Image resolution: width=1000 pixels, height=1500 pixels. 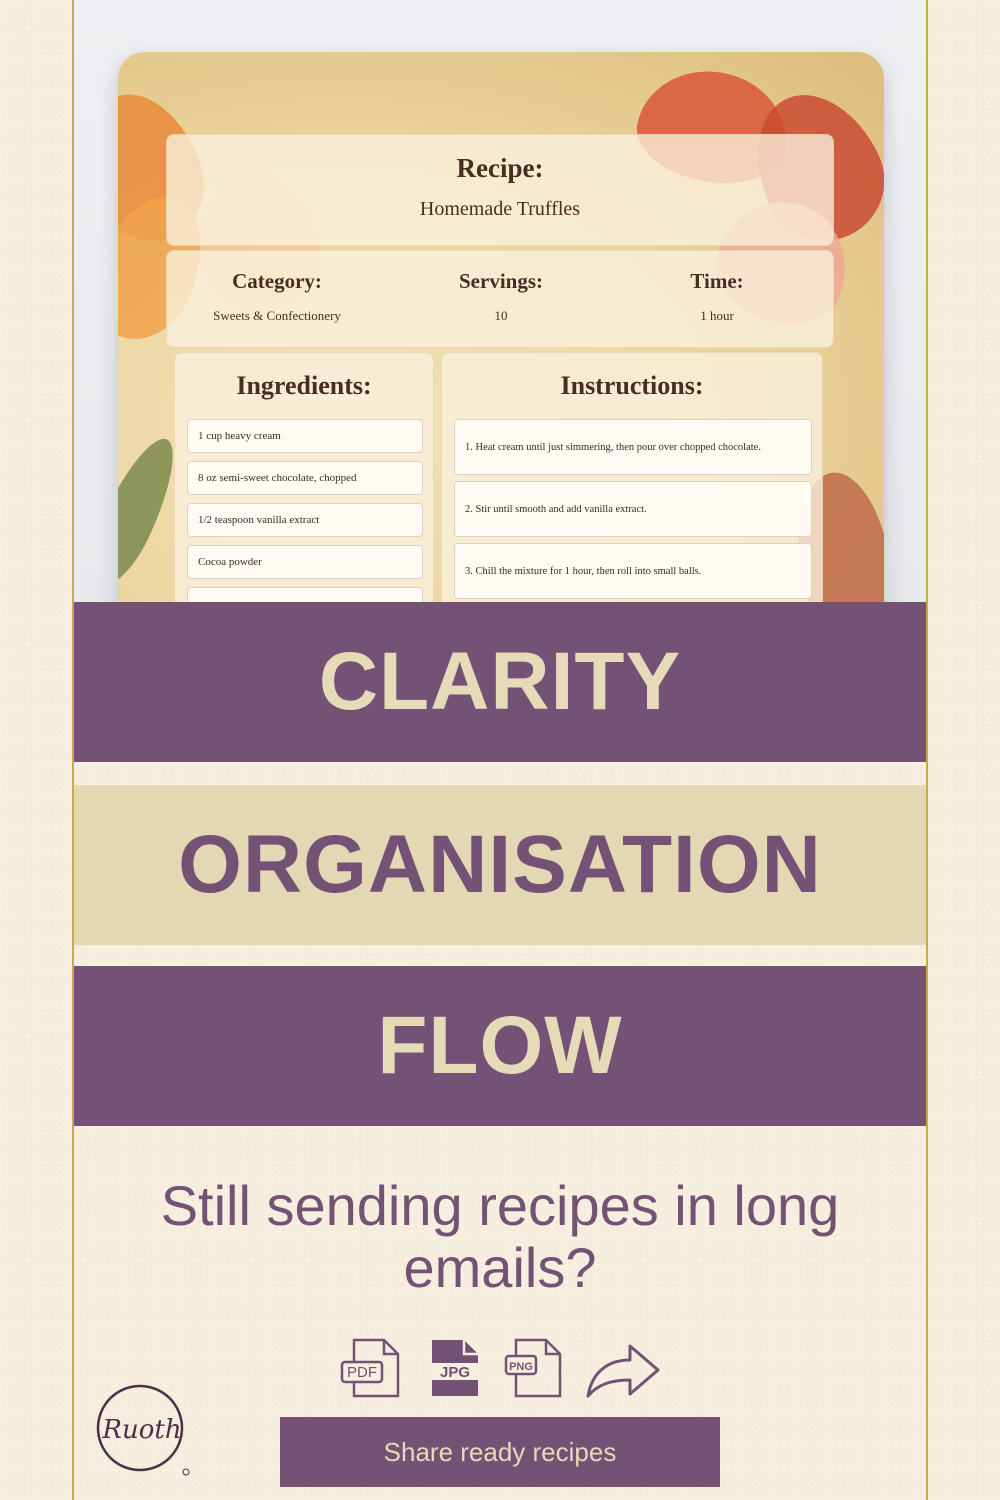 What do you see at coordinates (717, 281) in the screenshot?
I see `time-label: Time:` at bounding box center [717, 281].